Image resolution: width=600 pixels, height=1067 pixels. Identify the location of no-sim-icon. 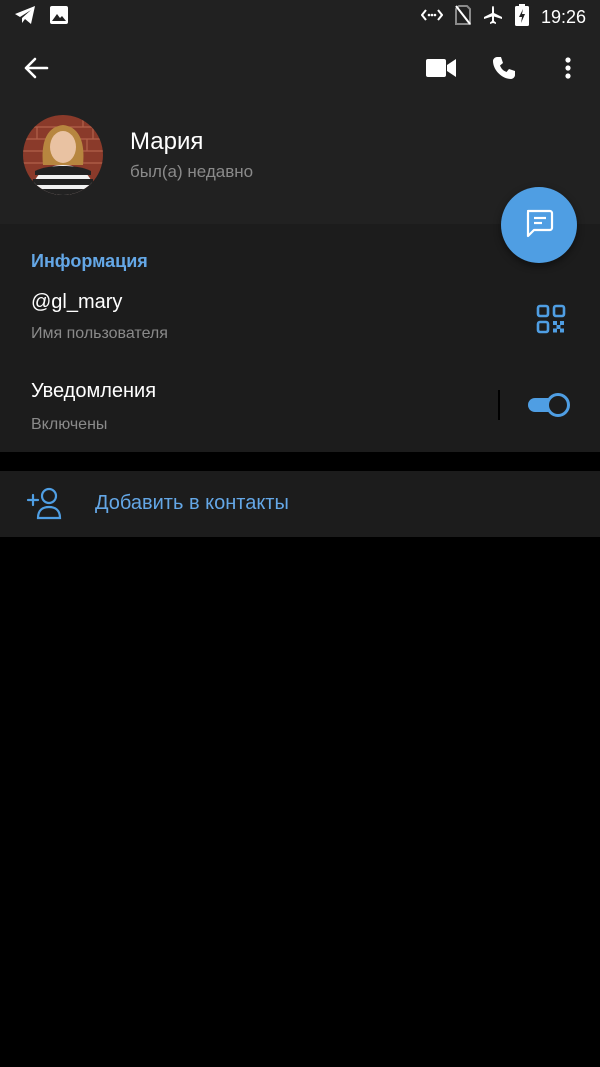
(462, 17).